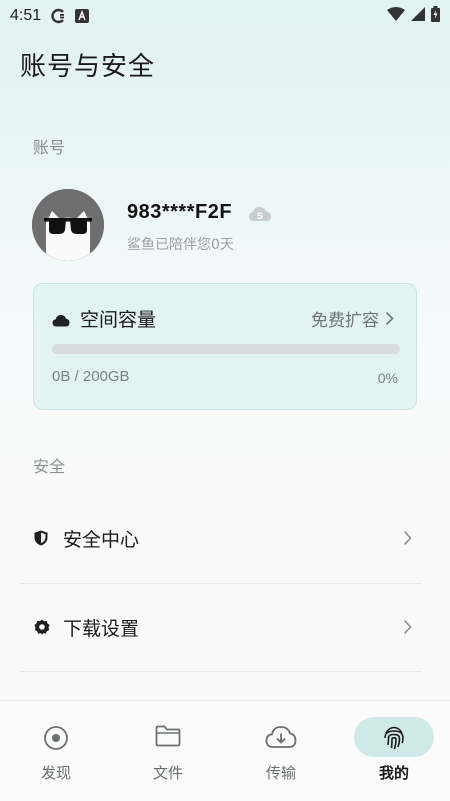 The width and height of the screenshot is (450, 801). What do you see at coordinates (387, 378) in the screenshot?
I see `storage-percent-text: 0%` at bounding box center [387, 378].